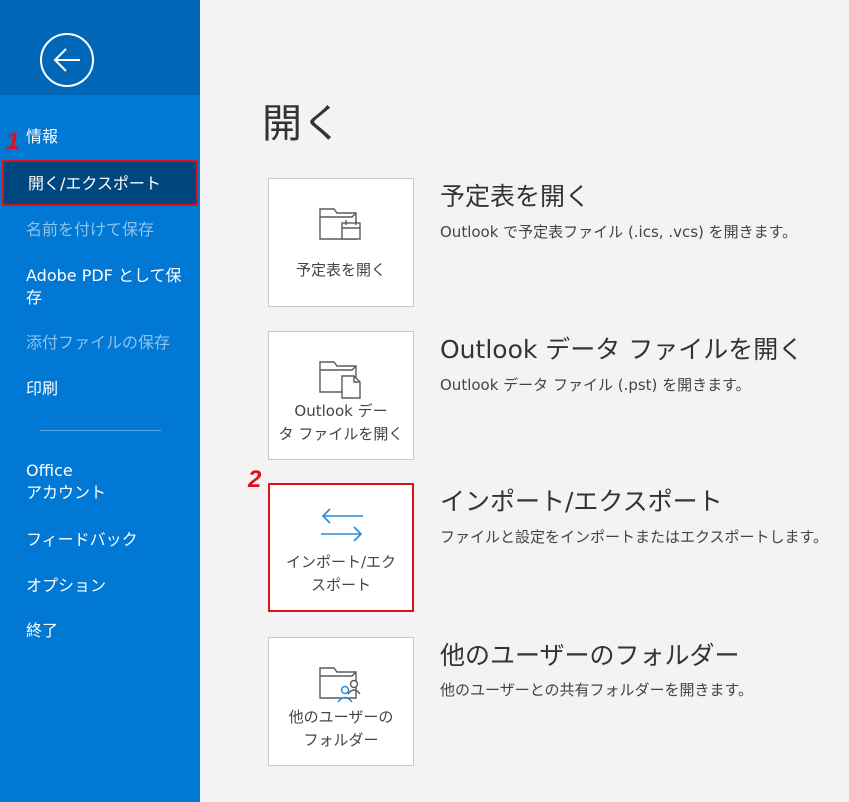 Image resolution: width=849 pixels, height=802 pixels. Describe the element at coordinates (100, 430) in the screenshot. I see `sidebar-divider` at that location.